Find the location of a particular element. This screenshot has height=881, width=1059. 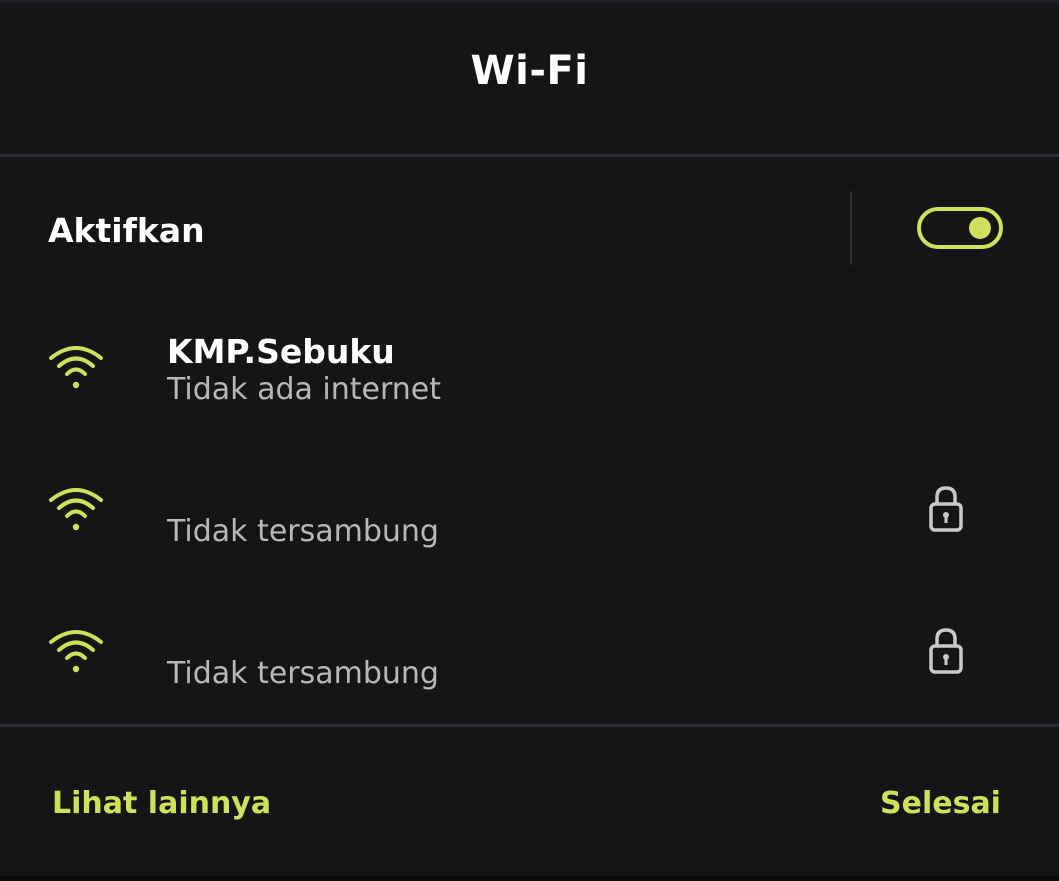

header-divider is located at coordinates (529, 155).